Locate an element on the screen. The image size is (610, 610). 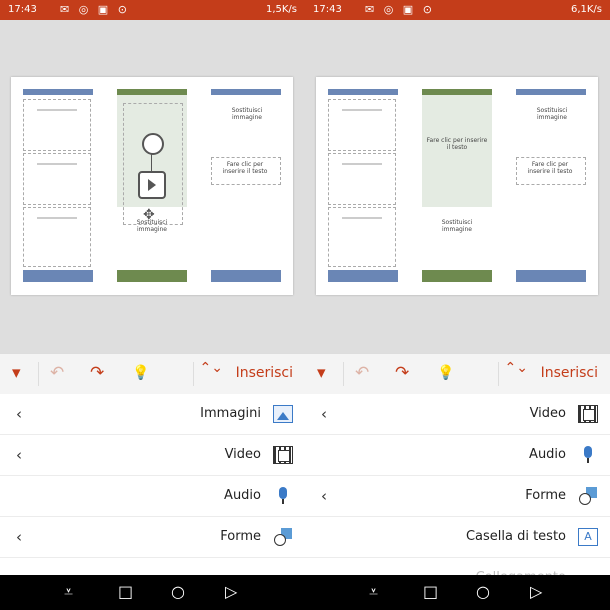
menu-item-label: Immagini is located at coordinates (230, 413).